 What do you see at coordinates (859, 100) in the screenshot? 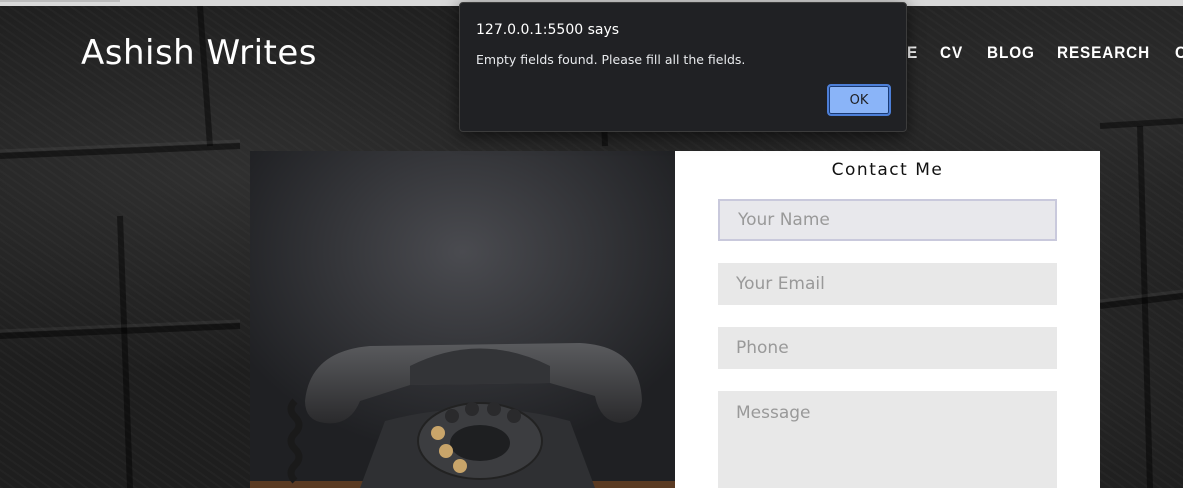
I see `ok-button: OK` at bounding box center [859, 100].